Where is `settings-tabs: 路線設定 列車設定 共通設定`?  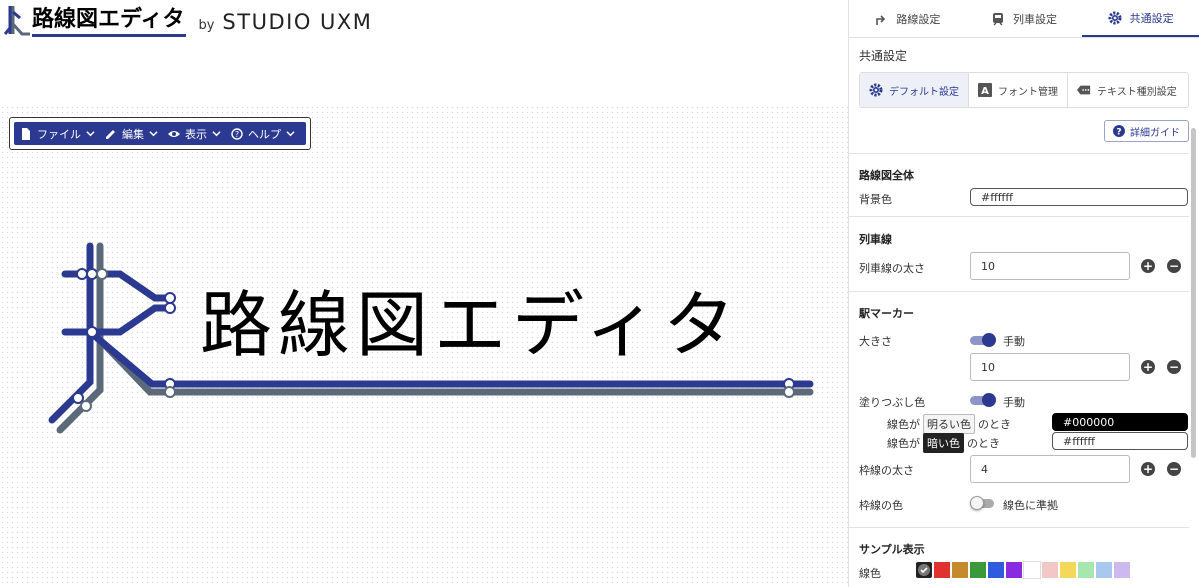 settings-tabs: 路線設定 列車設定 共通設定 is located at coordinates (1024, 19).